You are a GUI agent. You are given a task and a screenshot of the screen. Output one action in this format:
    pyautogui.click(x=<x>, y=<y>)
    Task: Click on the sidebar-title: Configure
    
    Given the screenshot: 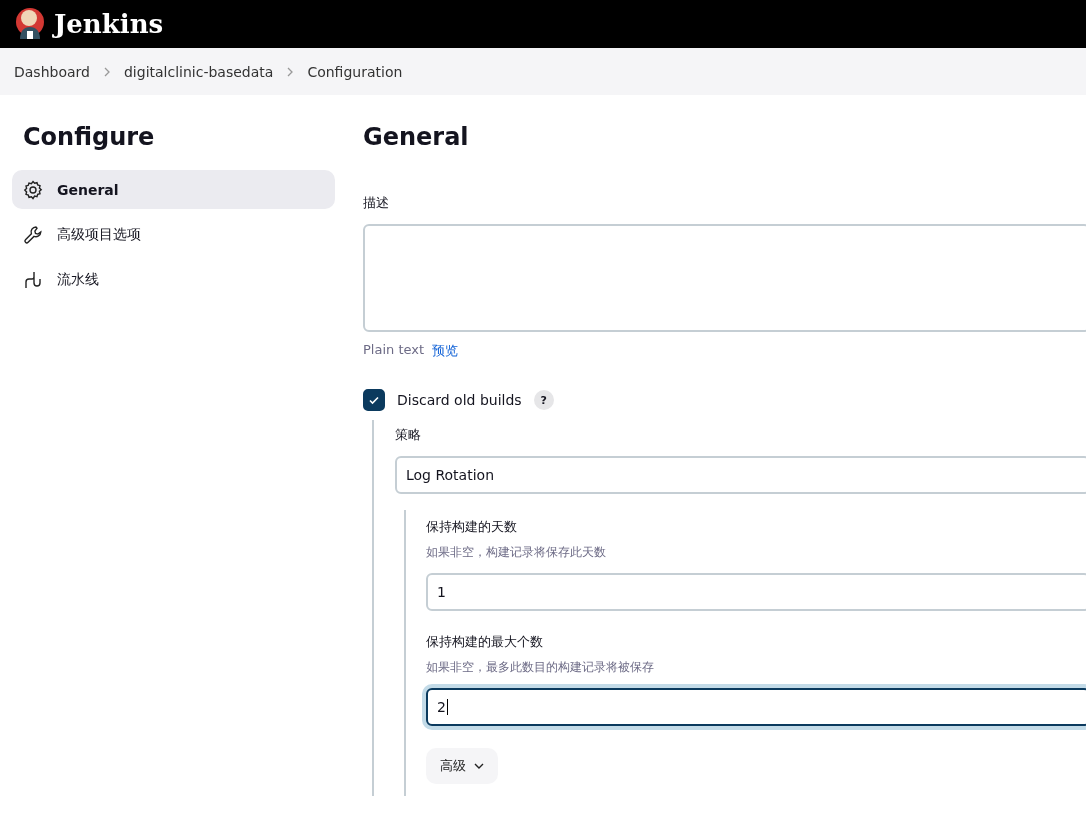 What is the action you would take?
    pyautogui.click(x=89, y=137)
    